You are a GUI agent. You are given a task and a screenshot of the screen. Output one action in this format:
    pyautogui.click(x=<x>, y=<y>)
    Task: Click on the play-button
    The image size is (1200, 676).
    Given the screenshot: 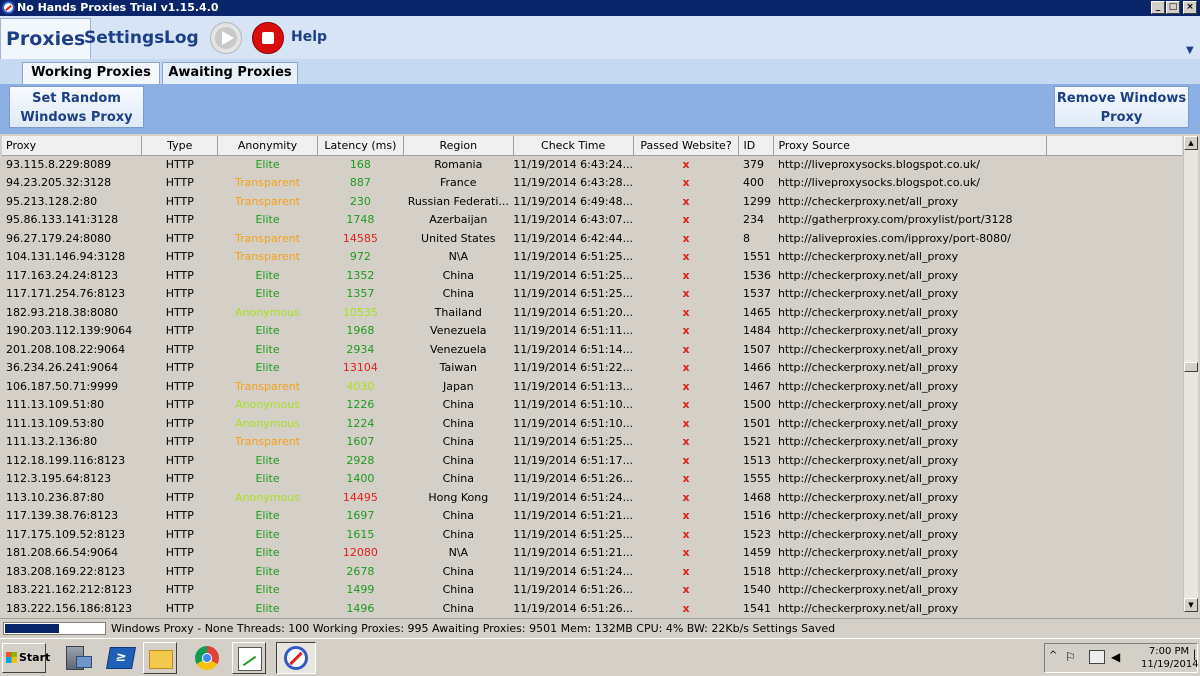 What is the action you would take?
    pyautogui.click(x=226, y=38)
    